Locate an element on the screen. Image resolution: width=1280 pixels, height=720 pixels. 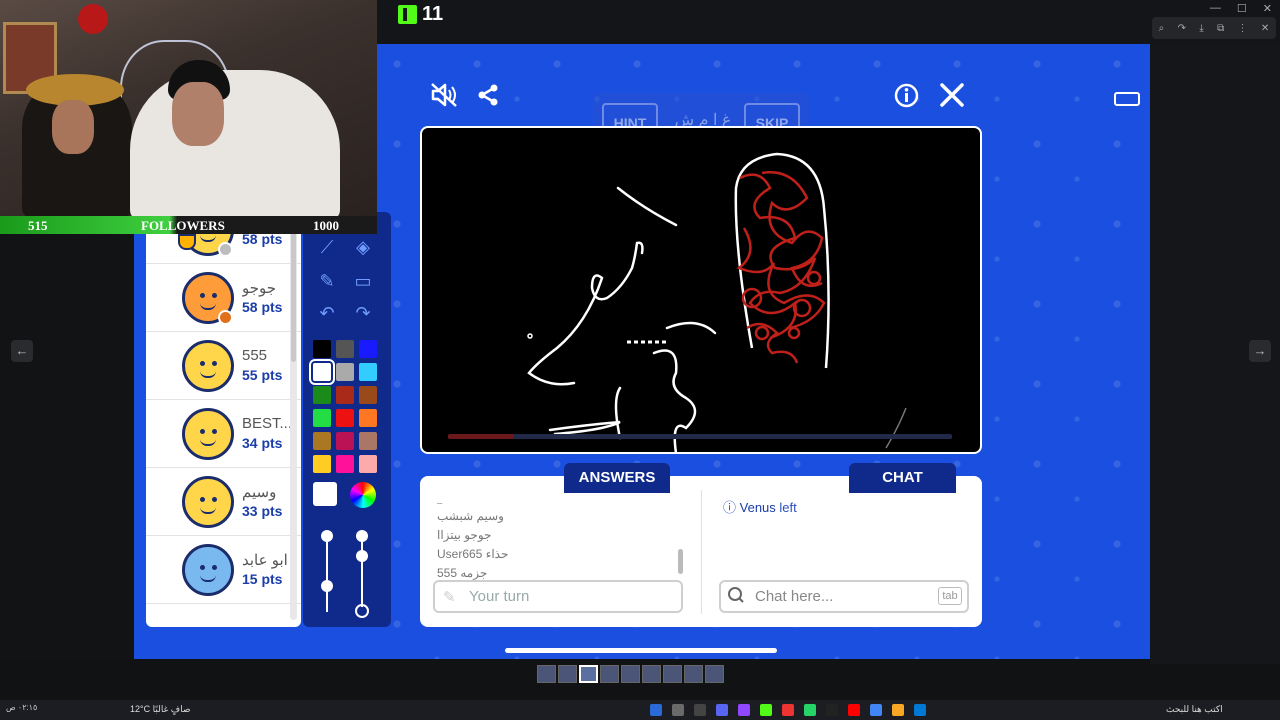
taskbar-search: اكتب هنا للبحث is located at coordinates (1194, 709).